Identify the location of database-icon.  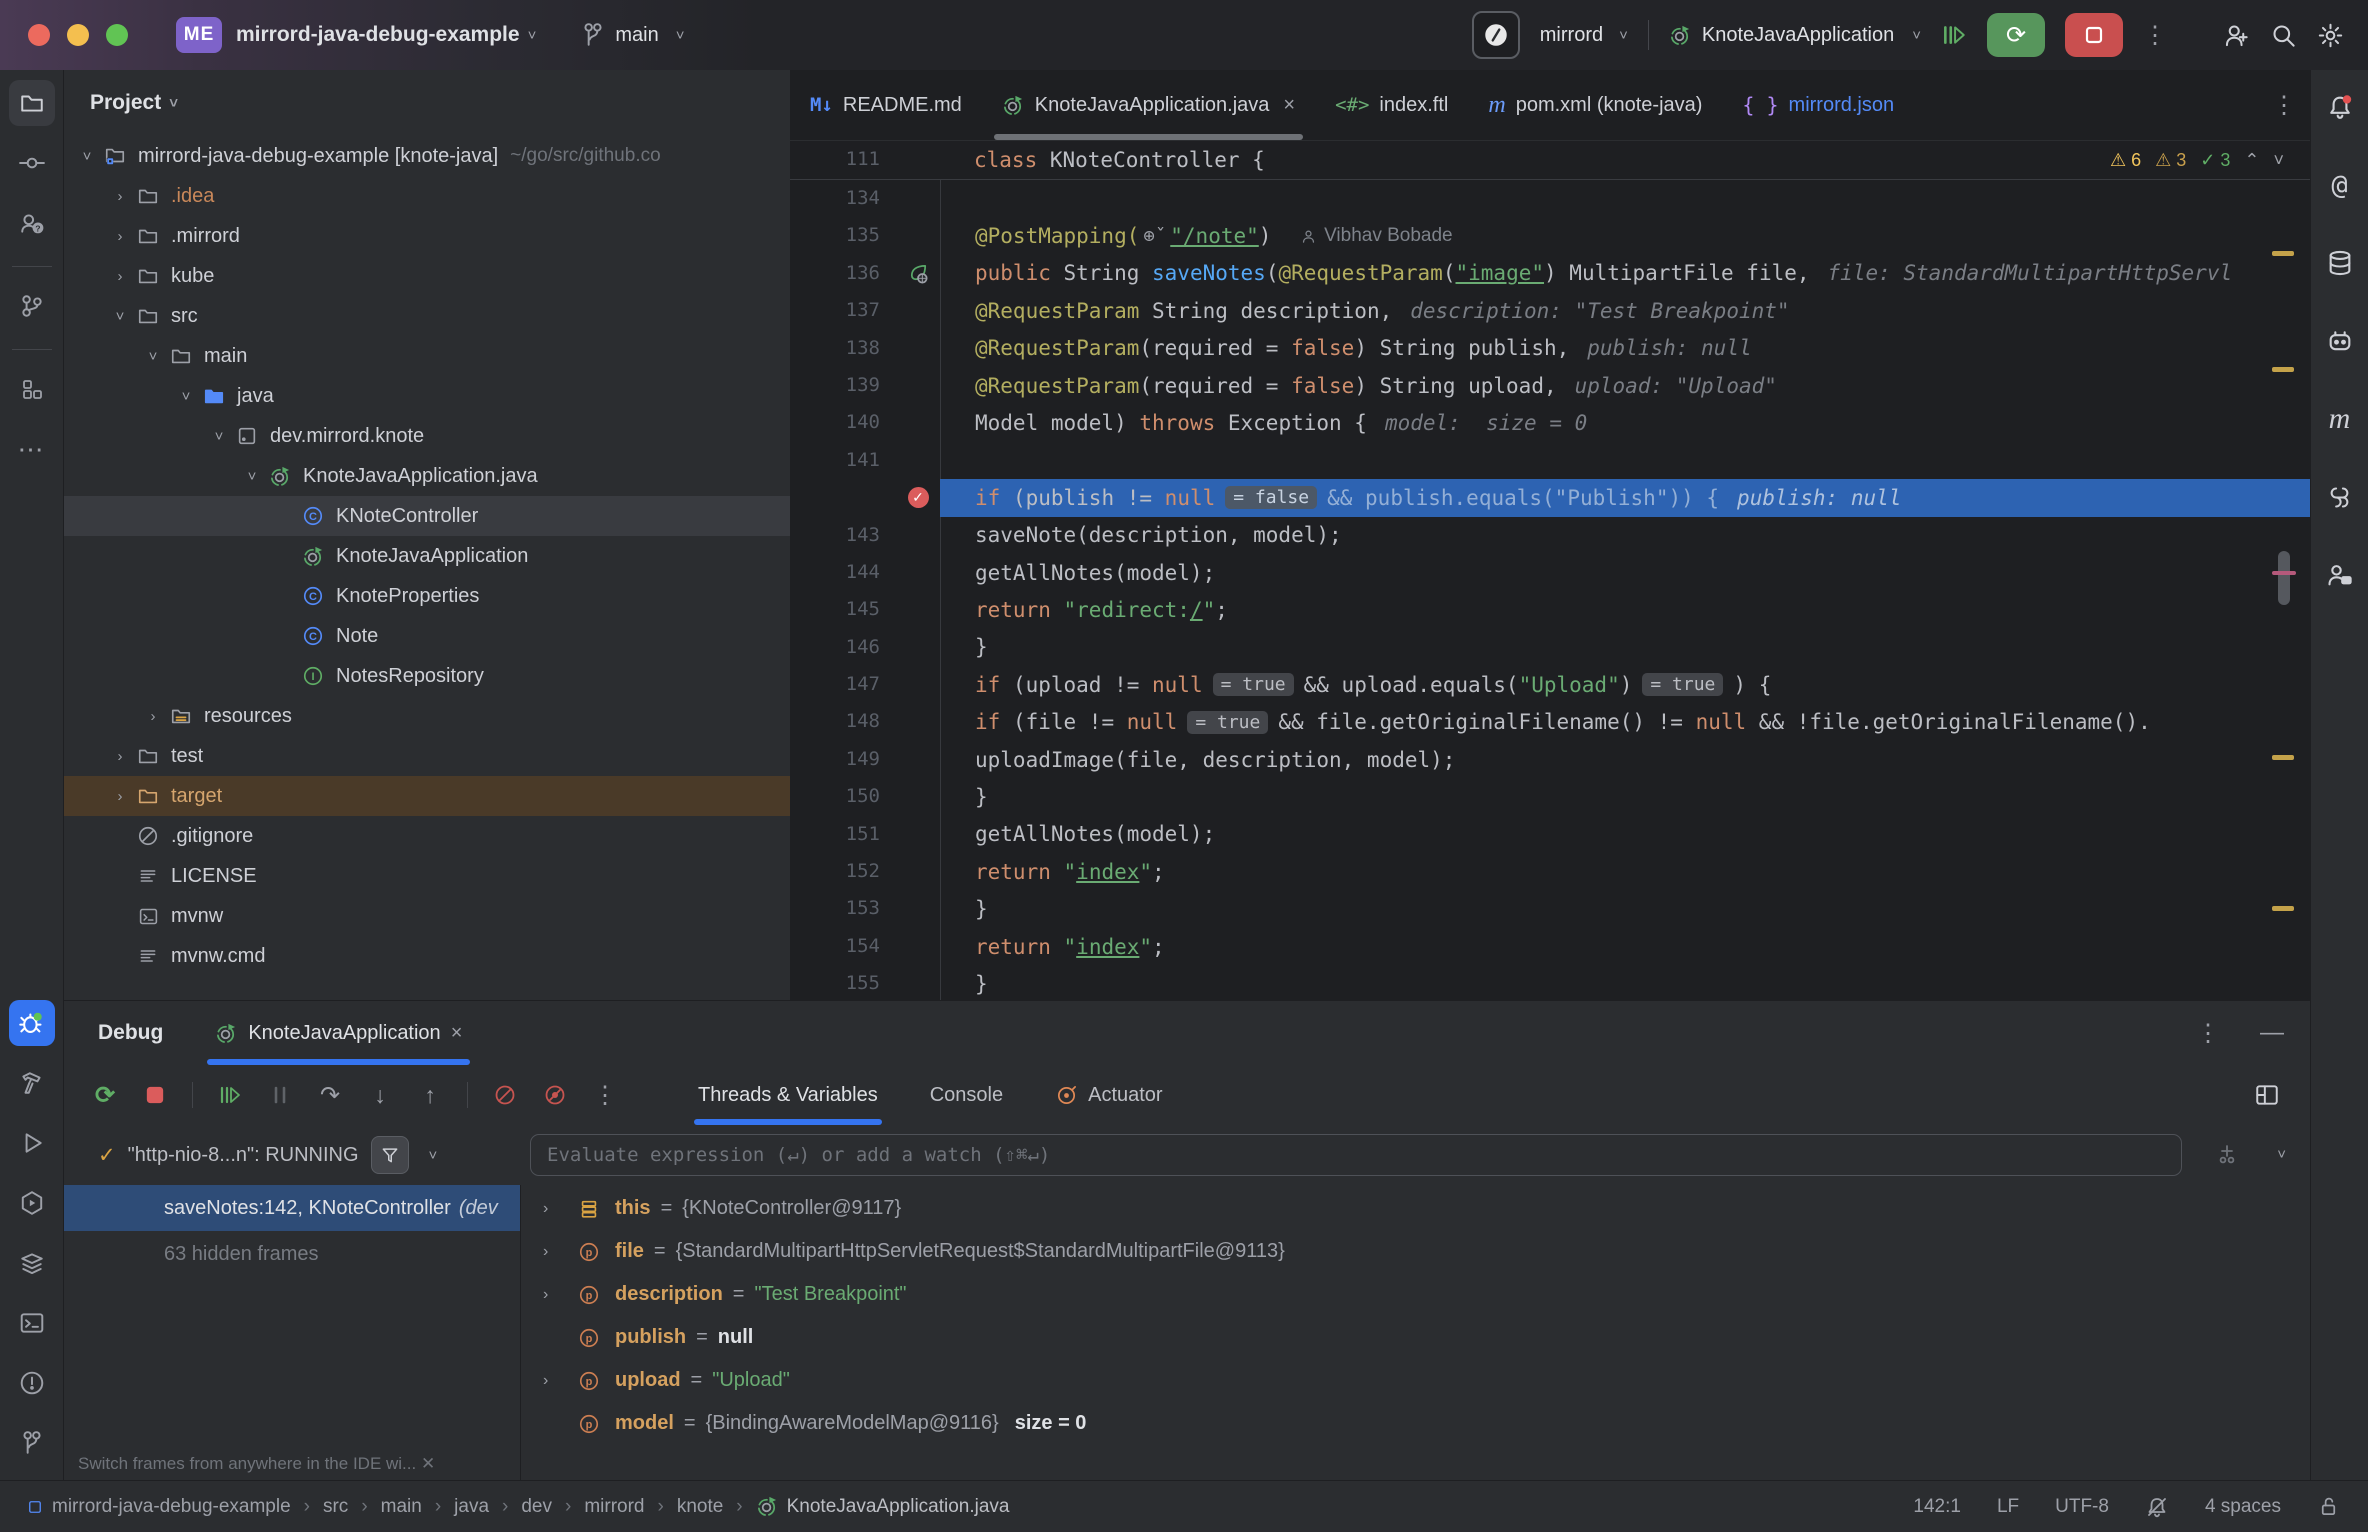
(2340, 263).